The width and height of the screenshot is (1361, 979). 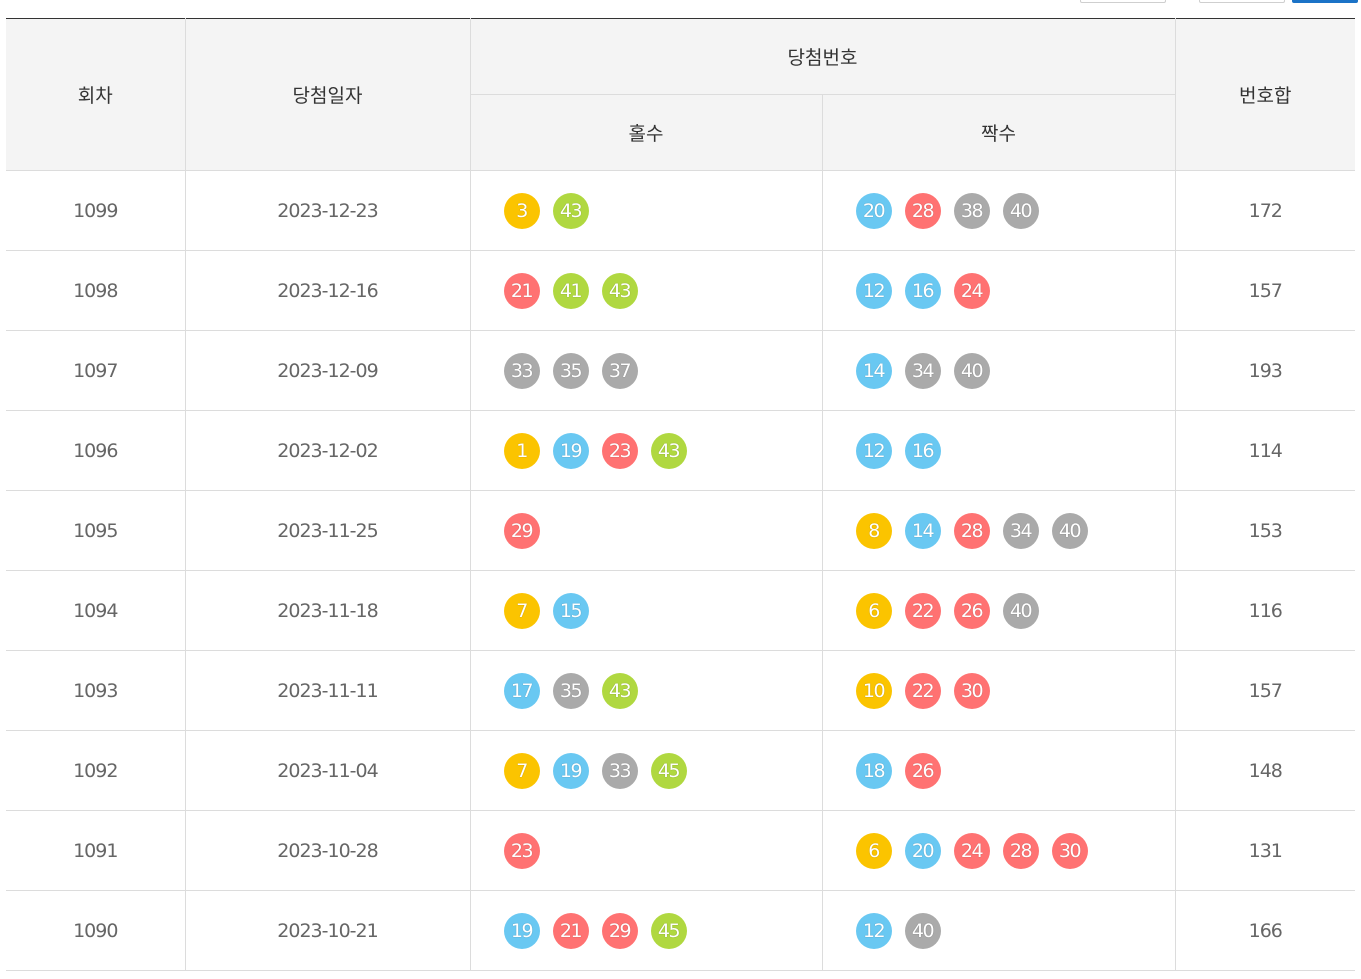 I want to click on odd-numbers-cell: 19 21 29 45, so click(x=646, y=930).